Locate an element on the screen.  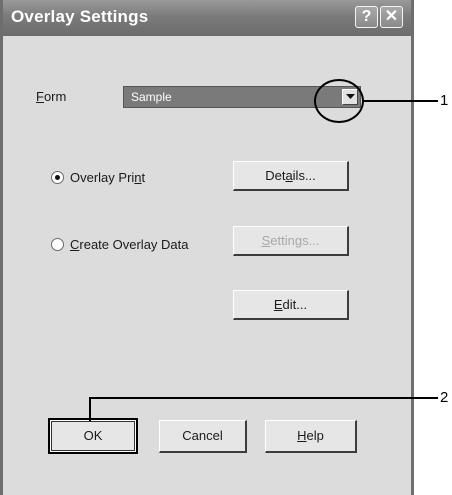
create-overlay-data-label: Create Overlay Data is located at coordinates (129, 244).